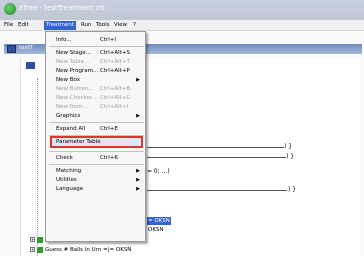 The height and width of the screenshot is (256, 364). I want to click on menu-item-shortcut: Ctrl+I, so click(108, 40).